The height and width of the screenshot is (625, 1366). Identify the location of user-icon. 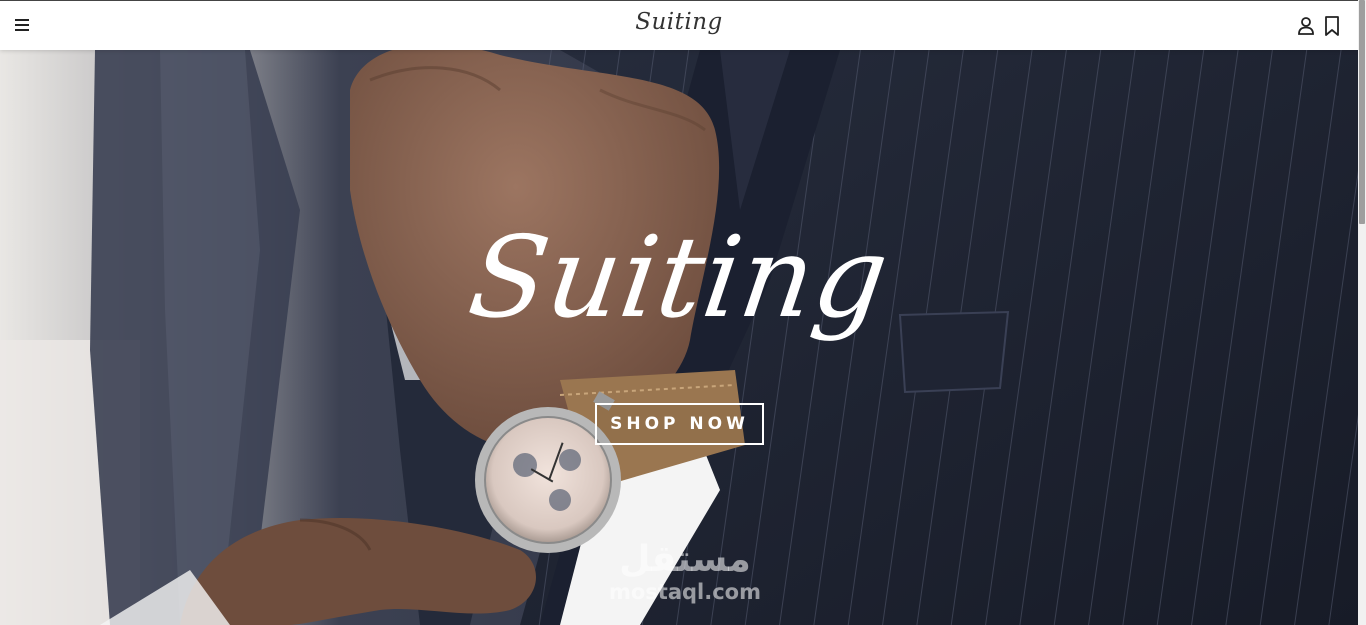
(1306, 26).